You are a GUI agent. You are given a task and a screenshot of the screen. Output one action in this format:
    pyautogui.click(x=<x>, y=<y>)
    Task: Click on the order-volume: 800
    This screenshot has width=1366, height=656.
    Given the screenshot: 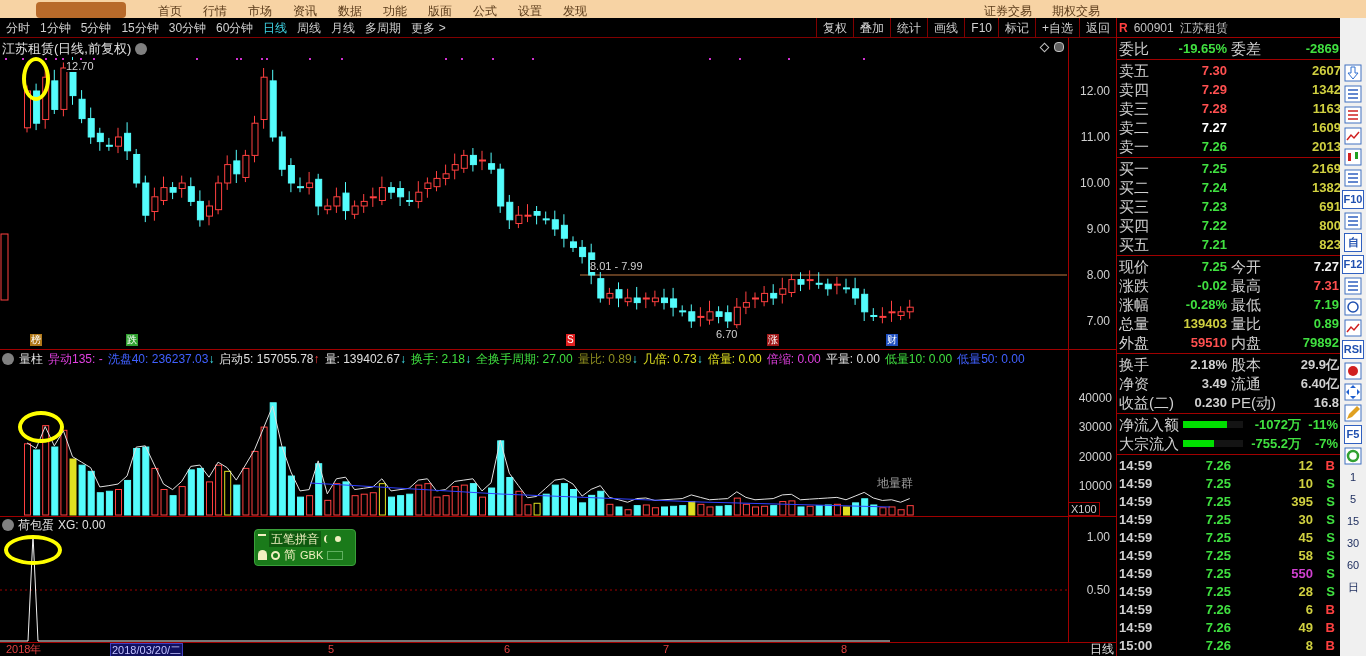 What is the action you would take?
    pyautogui.click(x=1329, y=226)
    